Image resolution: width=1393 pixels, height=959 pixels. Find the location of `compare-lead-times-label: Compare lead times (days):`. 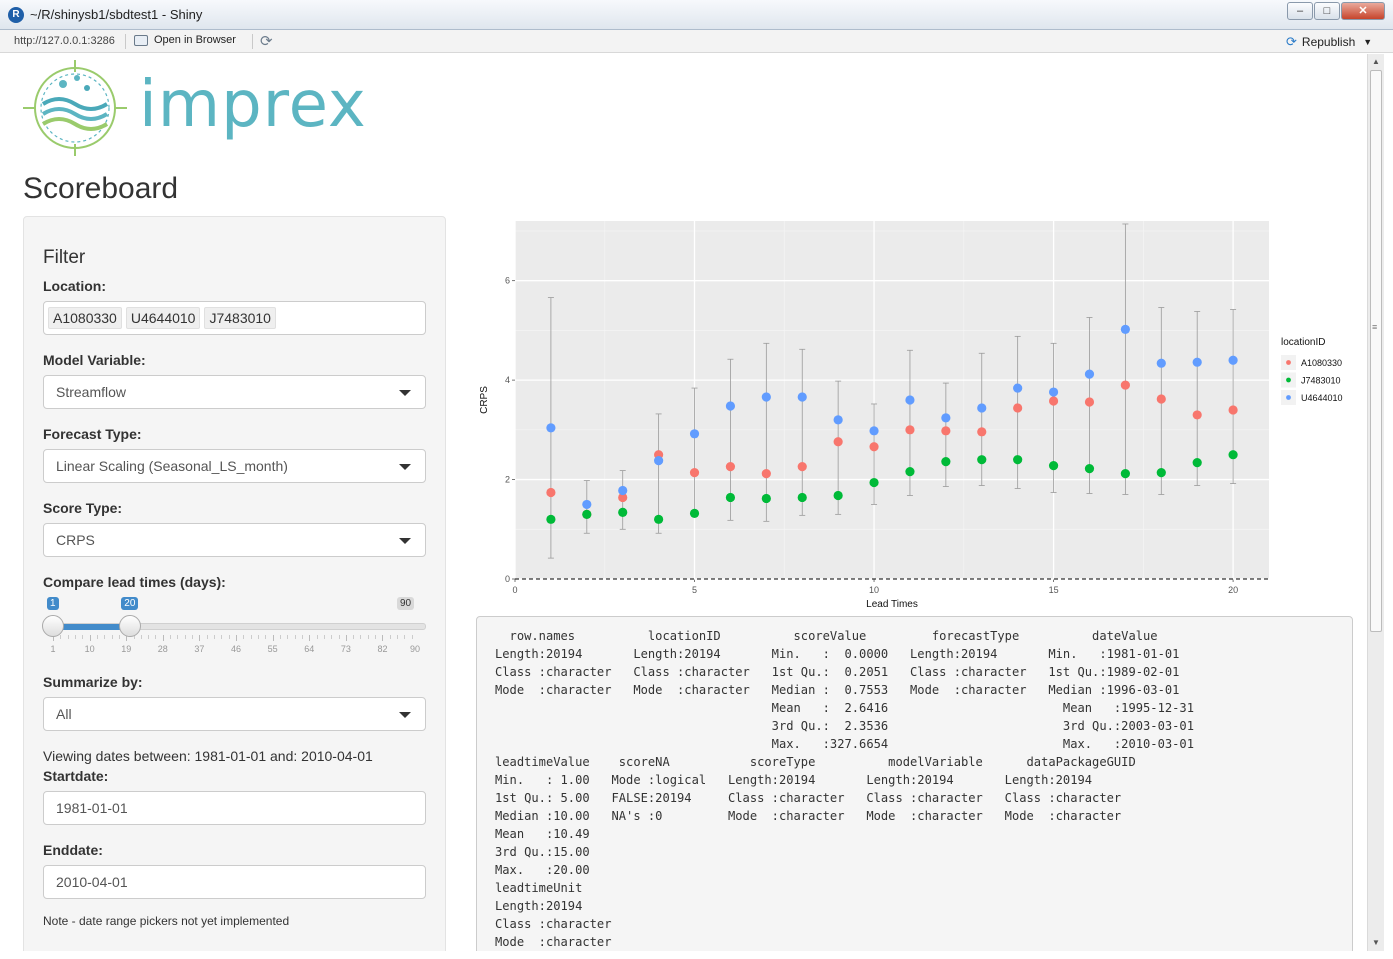

compare-lead-times-label: Compare lead times (days): is located at coordinates (134, 582).